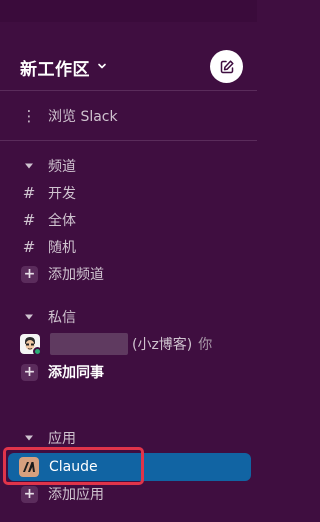 Image resolution: width=320 pixels, height=522 pixels. What do you see at coordinates (128, 193) in the screenshot?
I see `channel-item-dev: # 开发` at bounding box center [128, 193].